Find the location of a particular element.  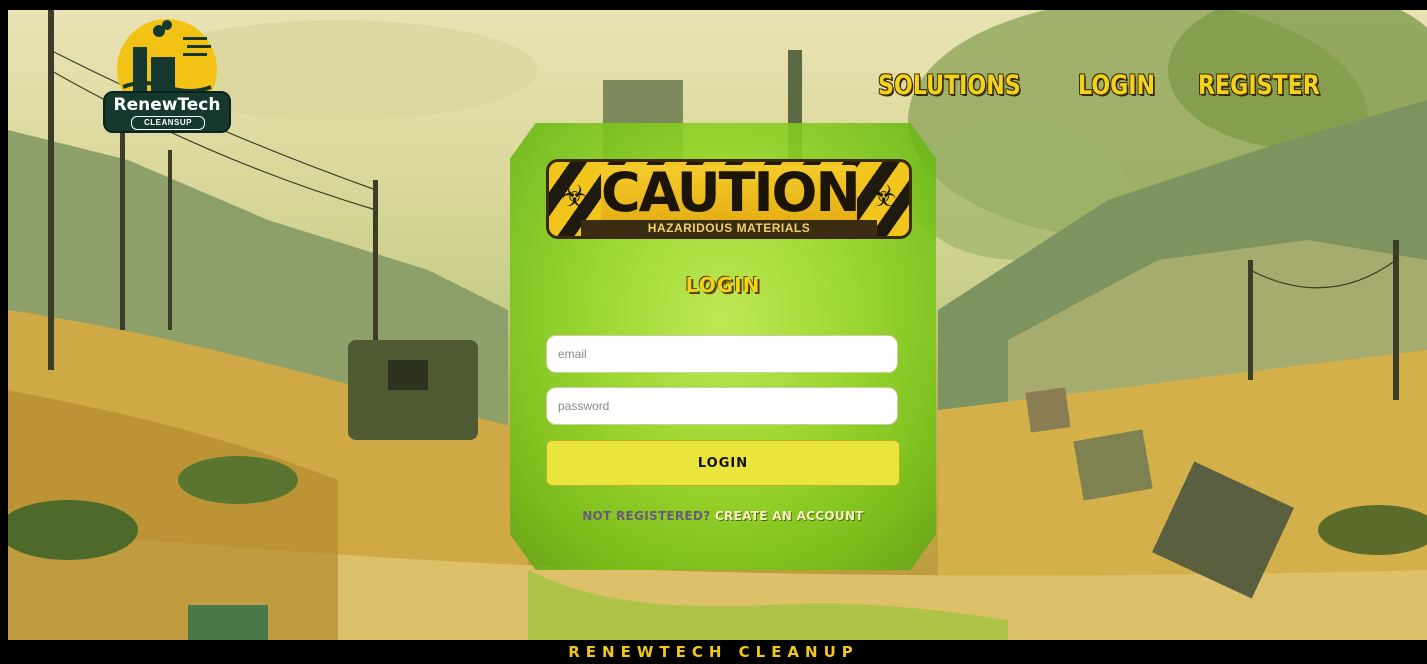

footer-brand-text: RENEWTECH CLEANUP is located at coordinates (713, 652).